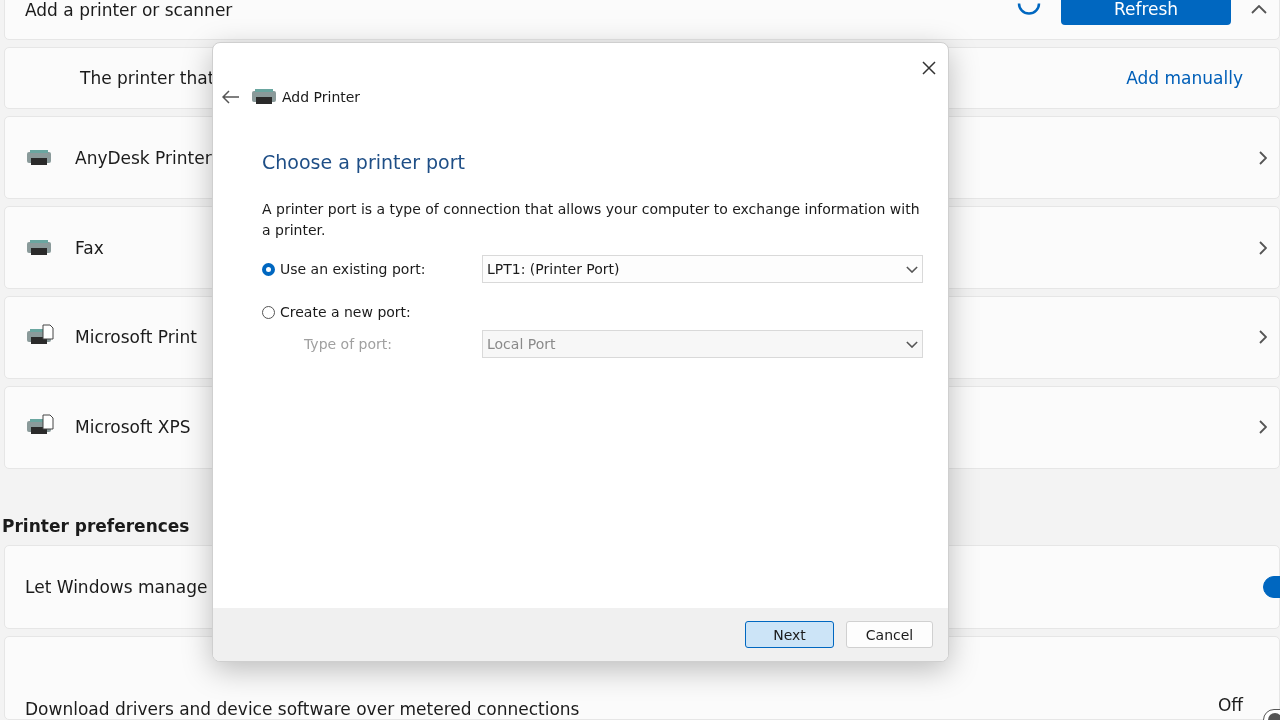 The image size is (1280, 720). I want to click on next-button: Next, so click(789, 634).